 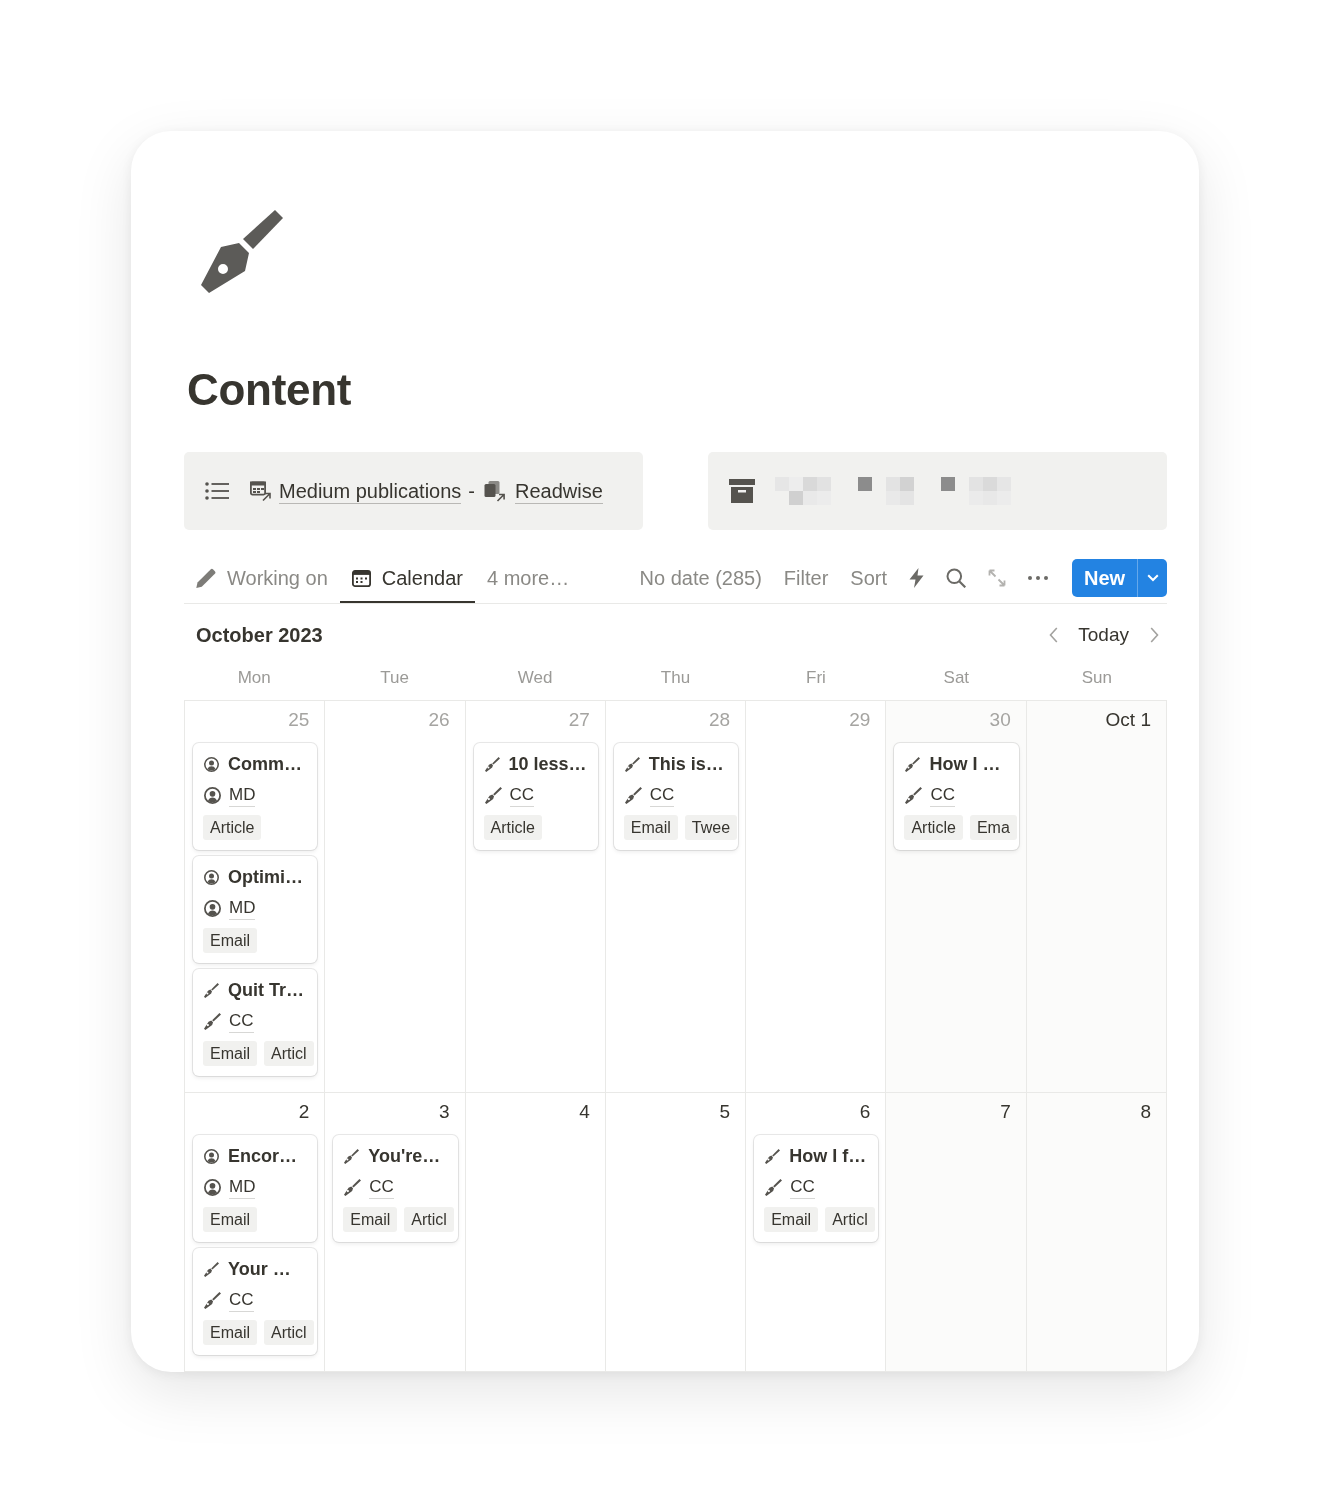 I want to click on weekday-label: Fri, so click(x=816, y=677).